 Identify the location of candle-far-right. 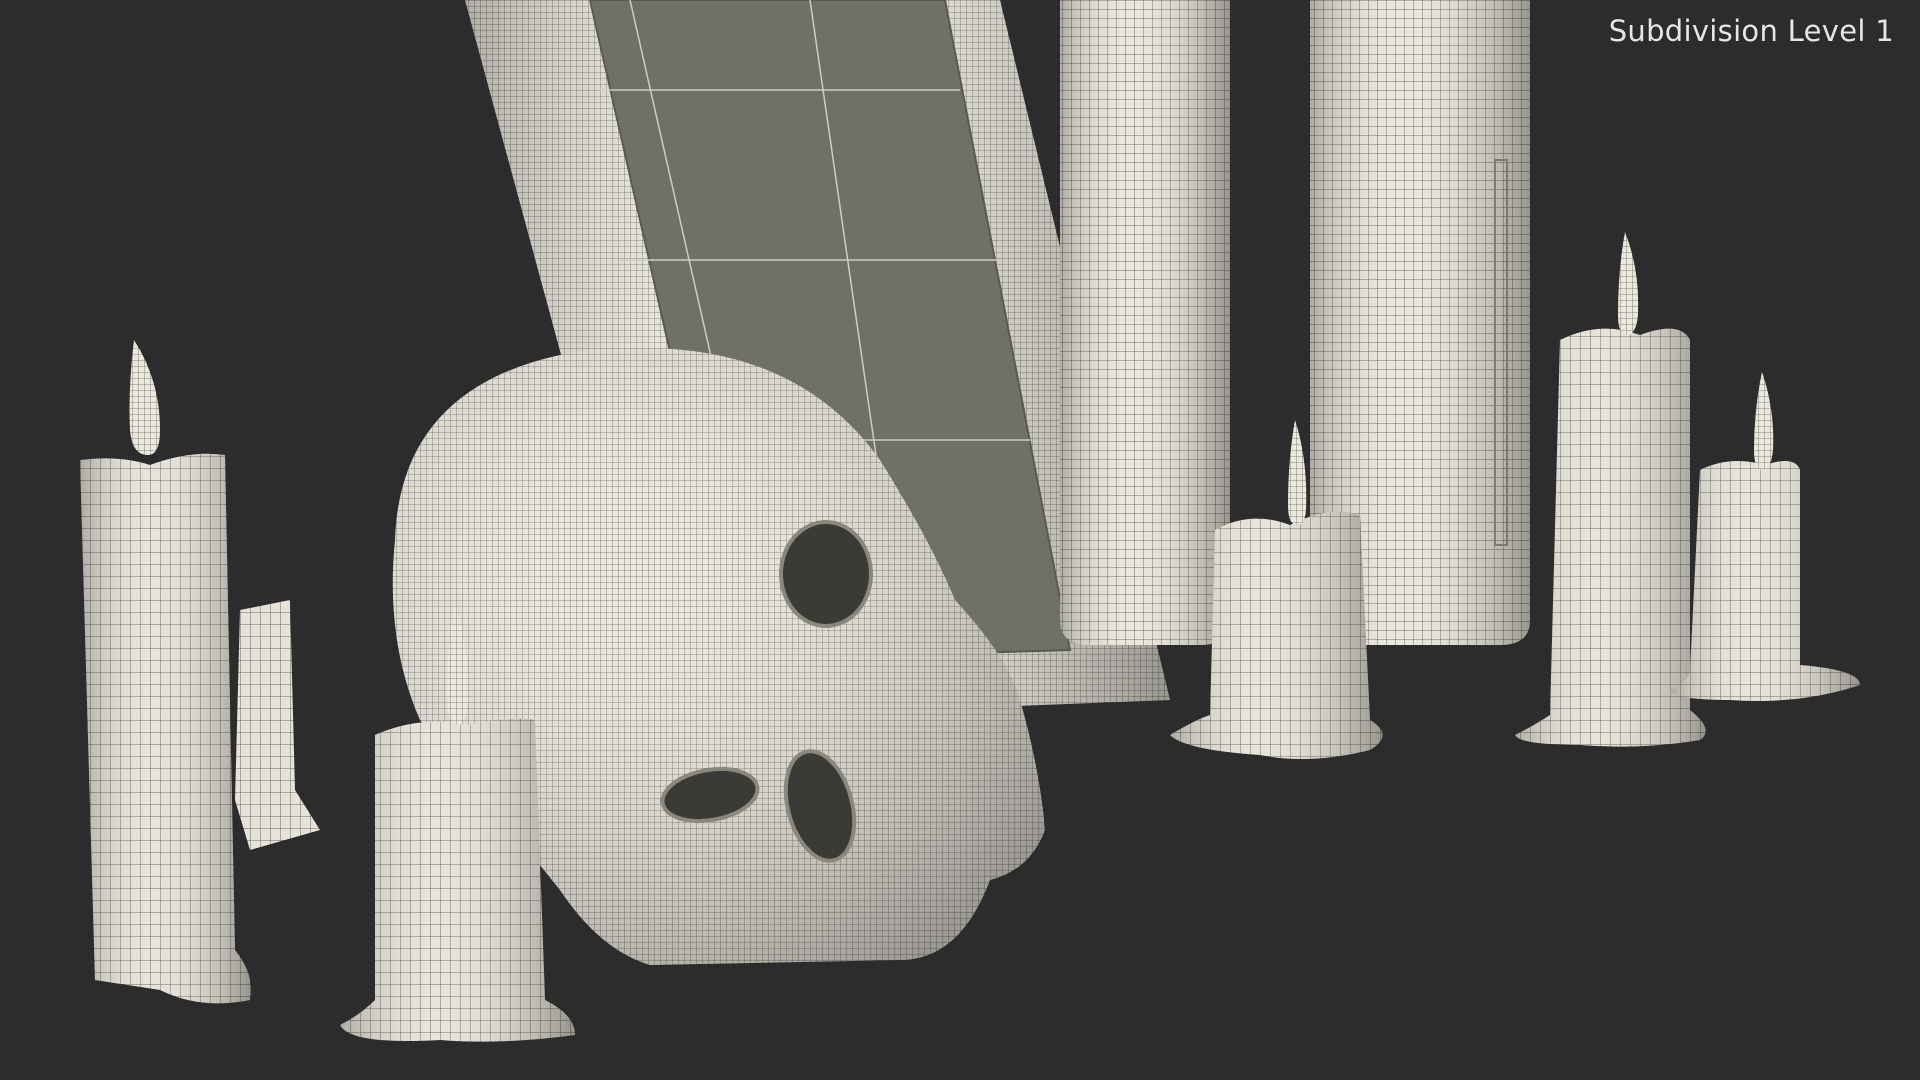
(1765, 536).